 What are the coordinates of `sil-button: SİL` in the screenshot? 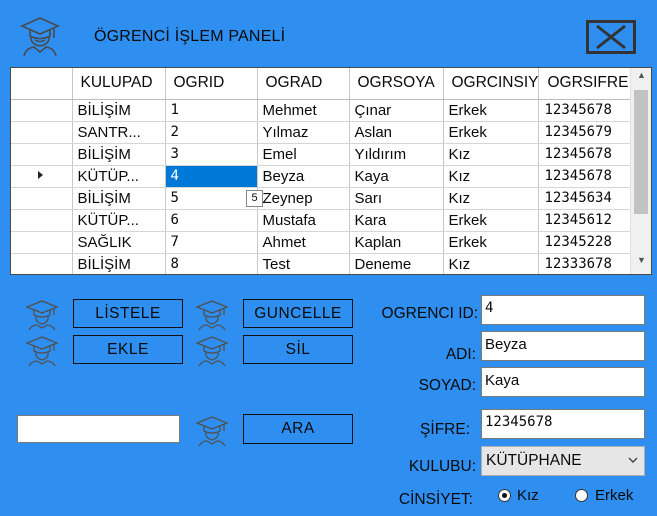 It's located at (298, 349).